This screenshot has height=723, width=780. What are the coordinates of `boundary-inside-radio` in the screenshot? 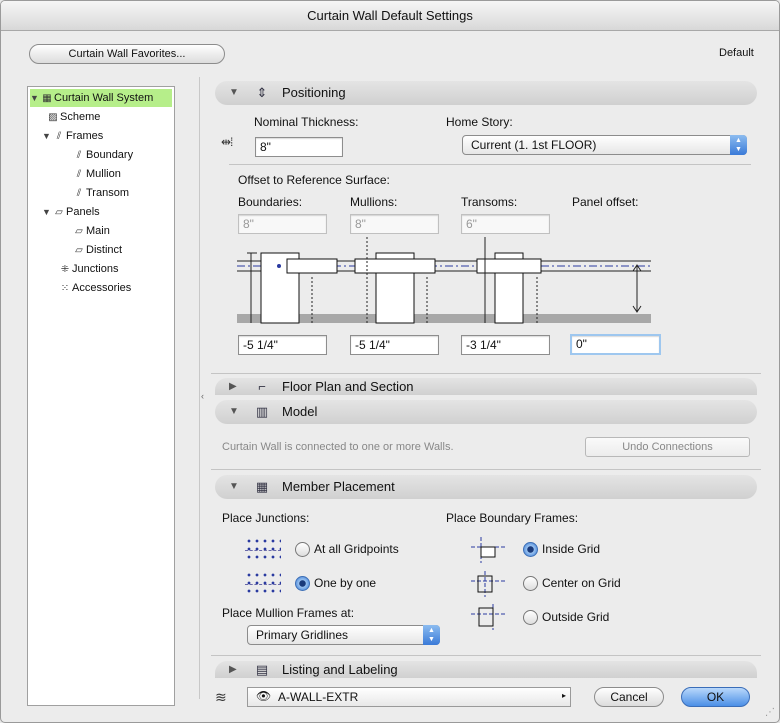 It's located at (530, 549).